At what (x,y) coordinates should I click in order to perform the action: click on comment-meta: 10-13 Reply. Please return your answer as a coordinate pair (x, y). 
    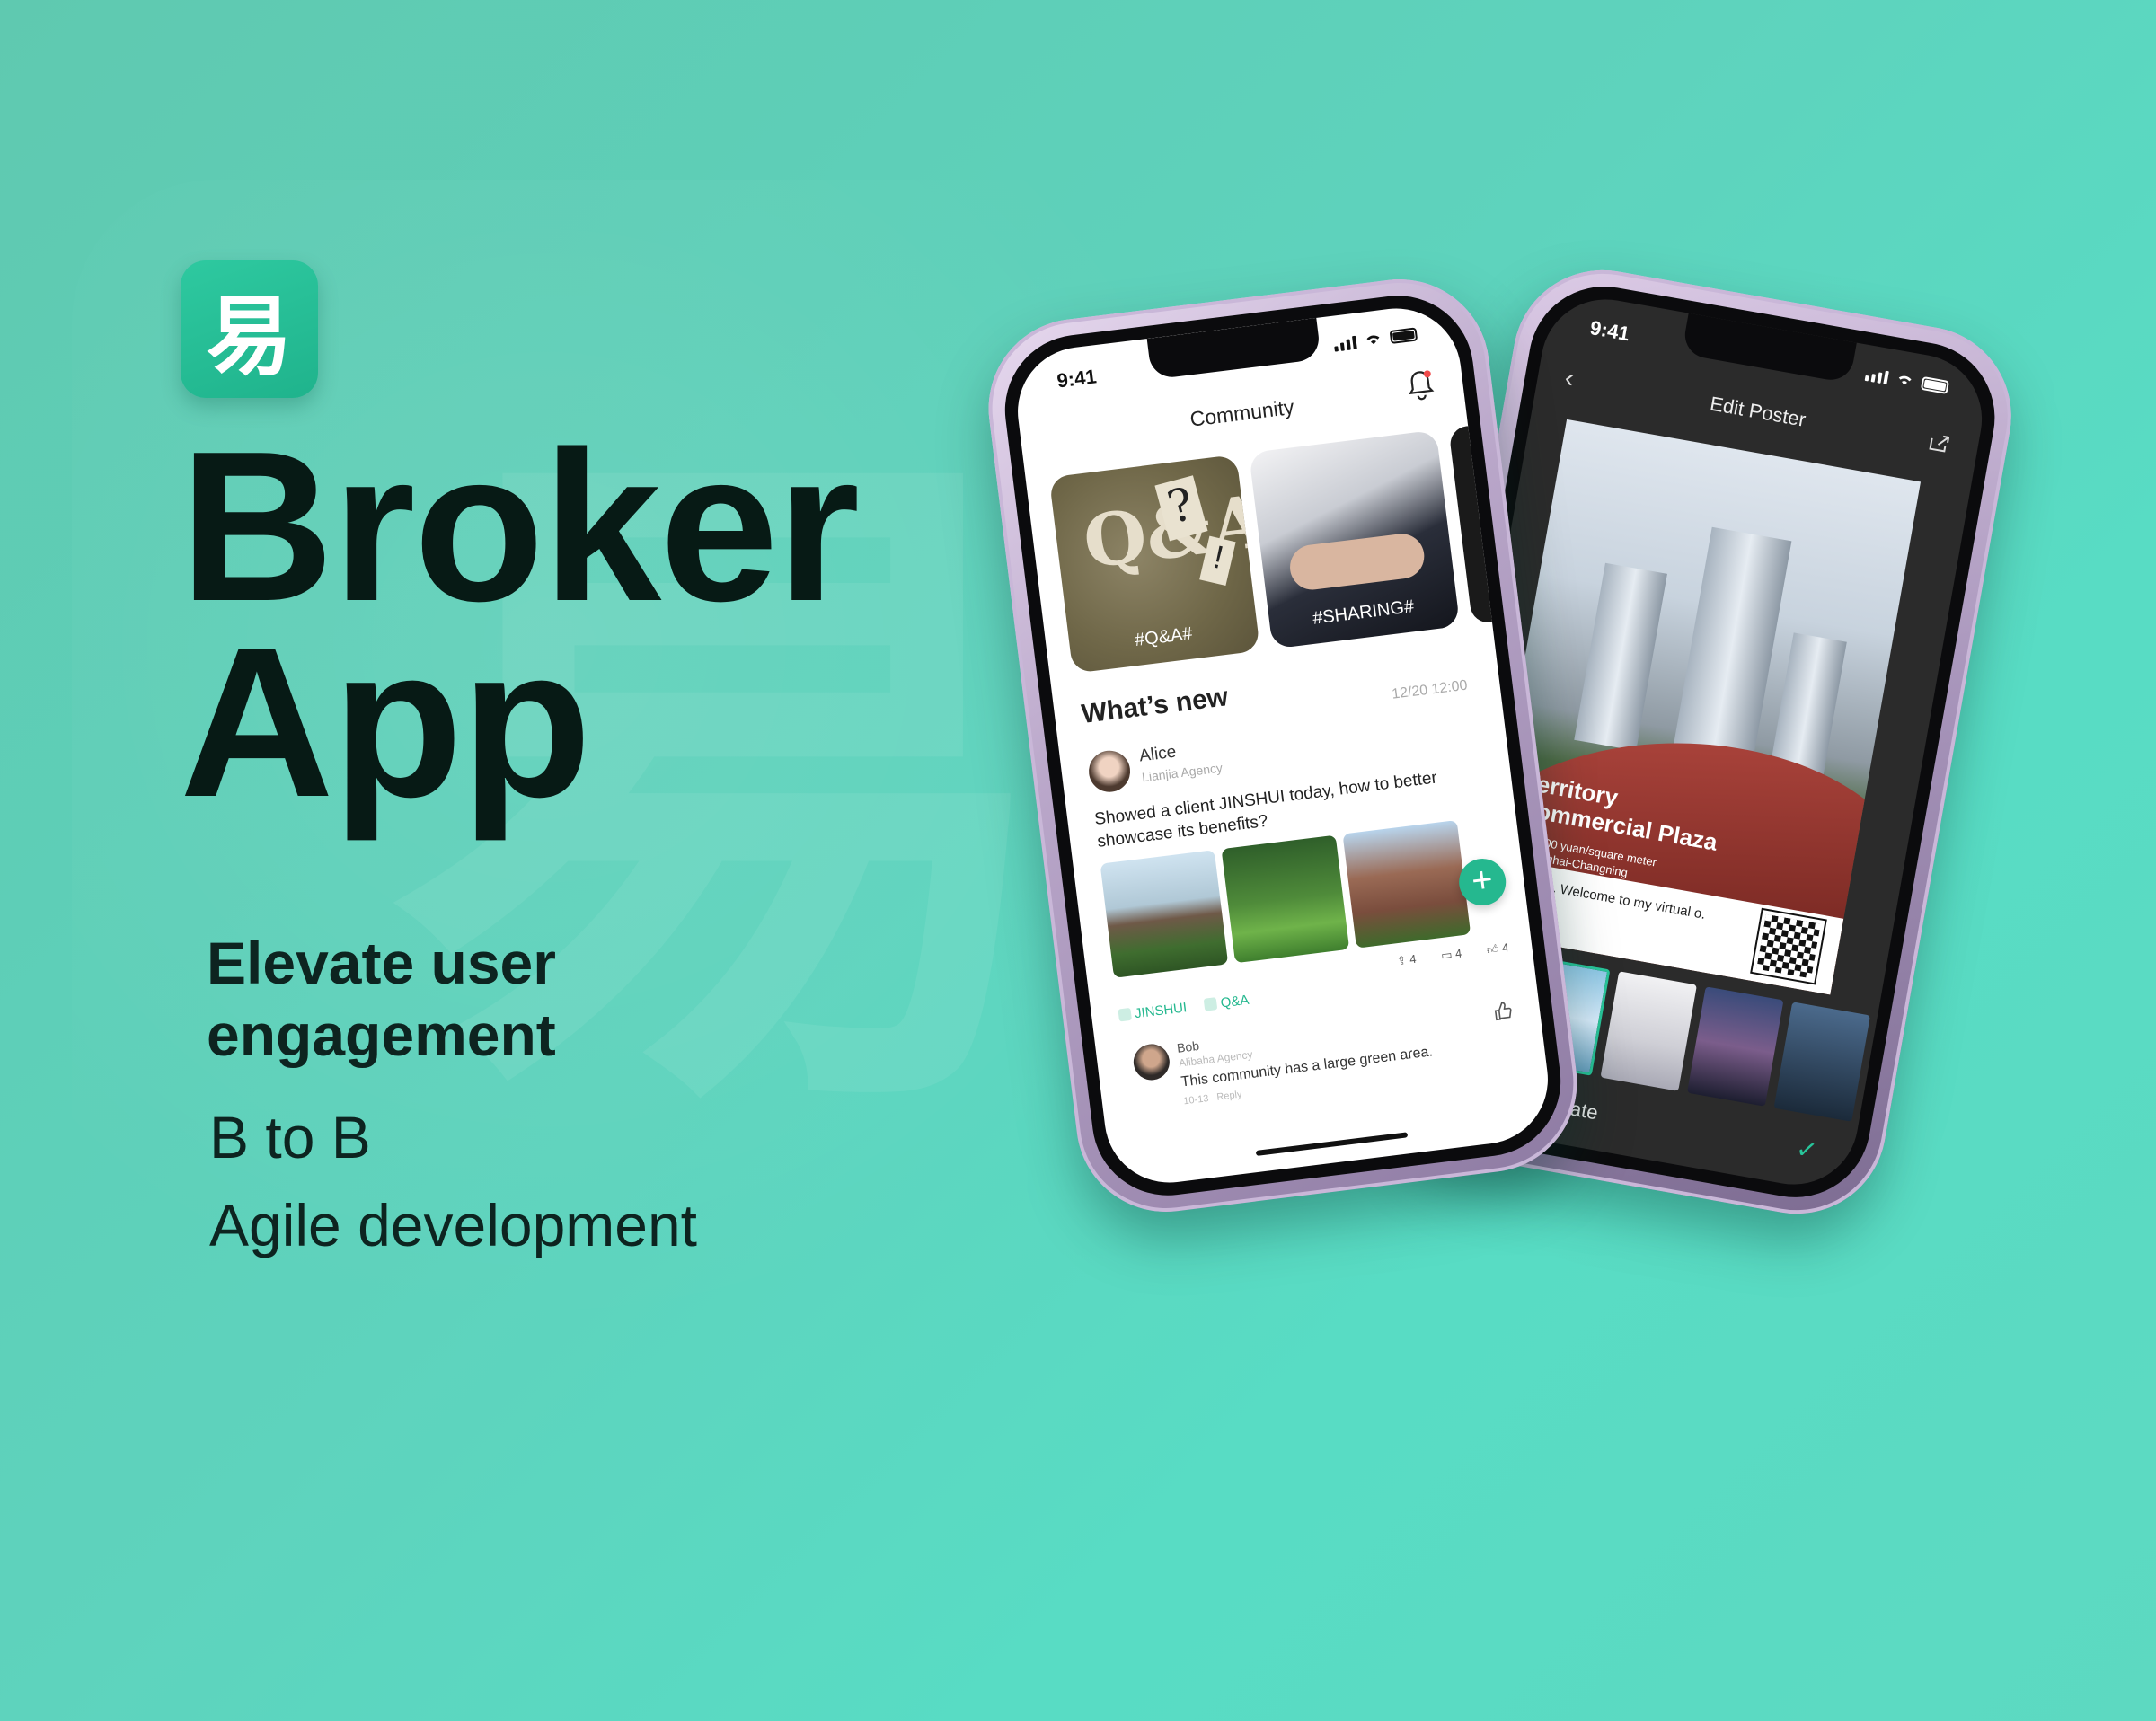
    Looking at the image, I should click on (1212, 1098).